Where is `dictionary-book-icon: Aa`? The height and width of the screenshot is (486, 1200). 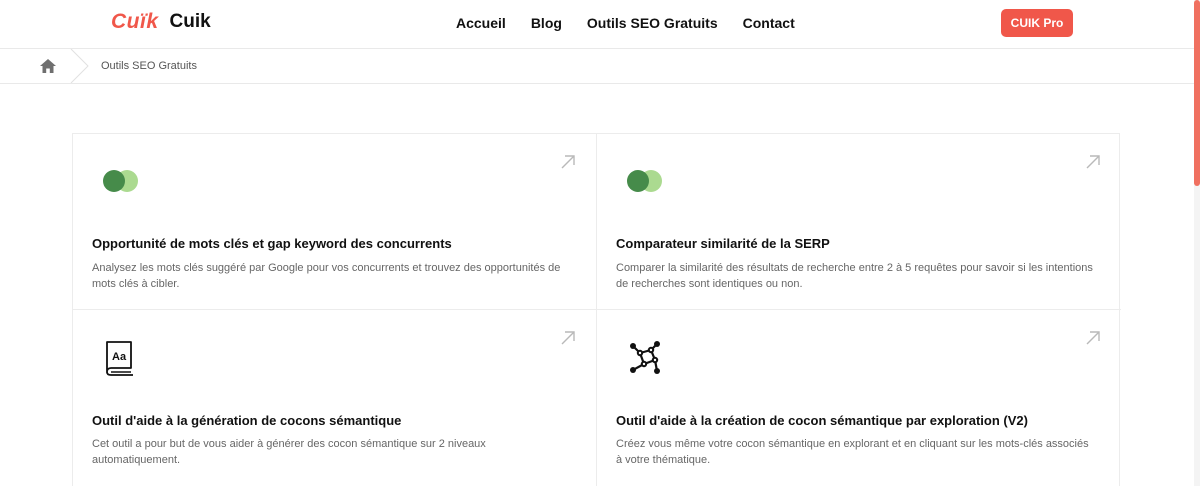 dictionary-book-icon: Aa is located at coordinates (119, 358).